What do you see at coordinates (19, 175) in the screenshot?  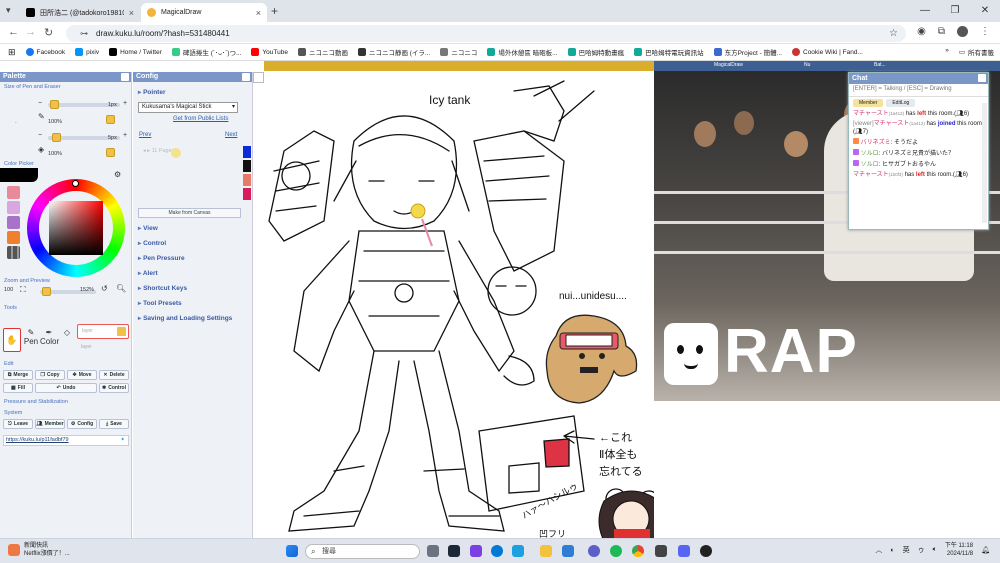 I see `current-color-swatch` at bounding box center [19, 175].